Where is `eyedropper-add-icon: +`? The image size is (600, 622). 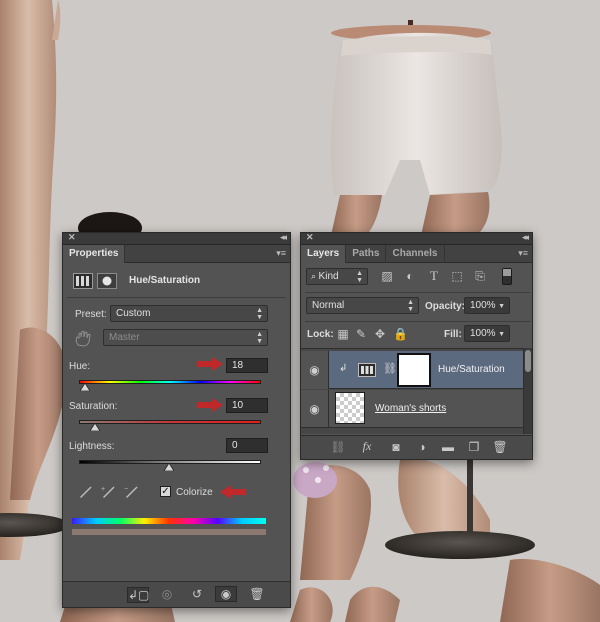 eyedropper-add-icon: + is located at coordinates (109, 492).